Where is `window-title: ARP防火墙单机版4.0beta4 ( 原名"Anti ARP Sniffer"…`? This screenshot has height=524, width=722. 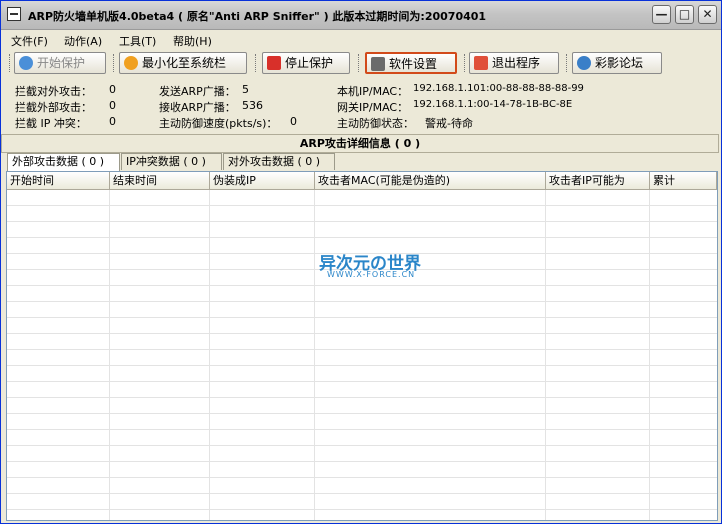
window-title: ARP防火墙单机版4.0beta4 ( 原名"Anti ARP Sniffer"… is located at coordinates (257, 16).